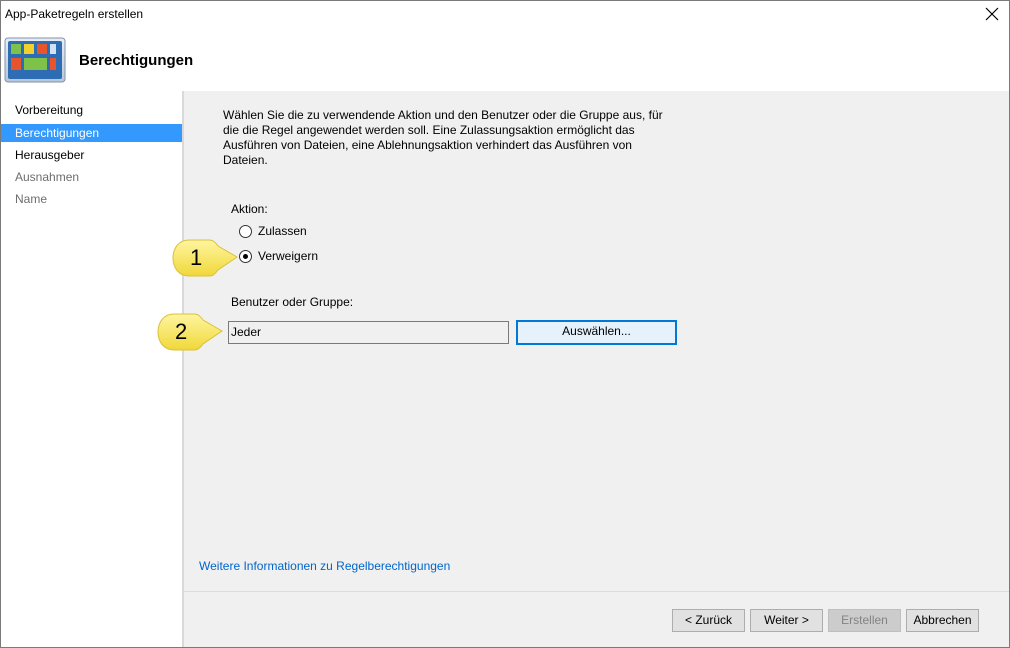 This screenshot has width=1010, height=648. What do you see at coordinates (786, 620) in the screenshot?
I see `next-button: Weiter >` at bounding box center [786, 620].